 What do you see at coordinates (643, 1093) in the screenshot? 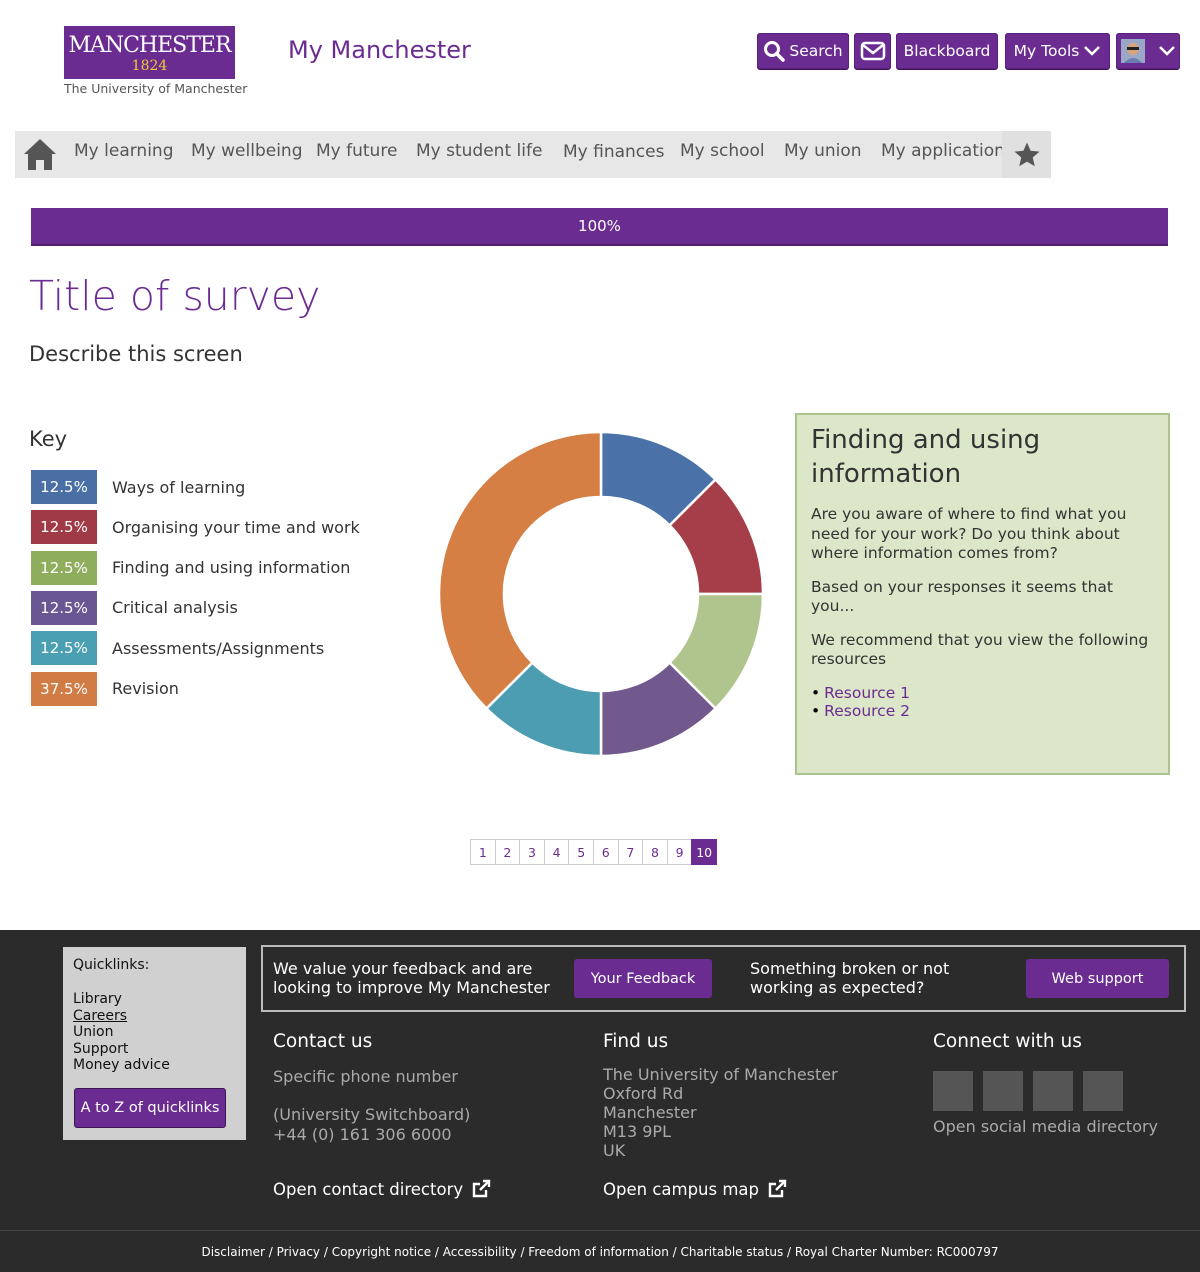
I see `address-line-2: Oxford Rd` at bounding box center [643, 1093].